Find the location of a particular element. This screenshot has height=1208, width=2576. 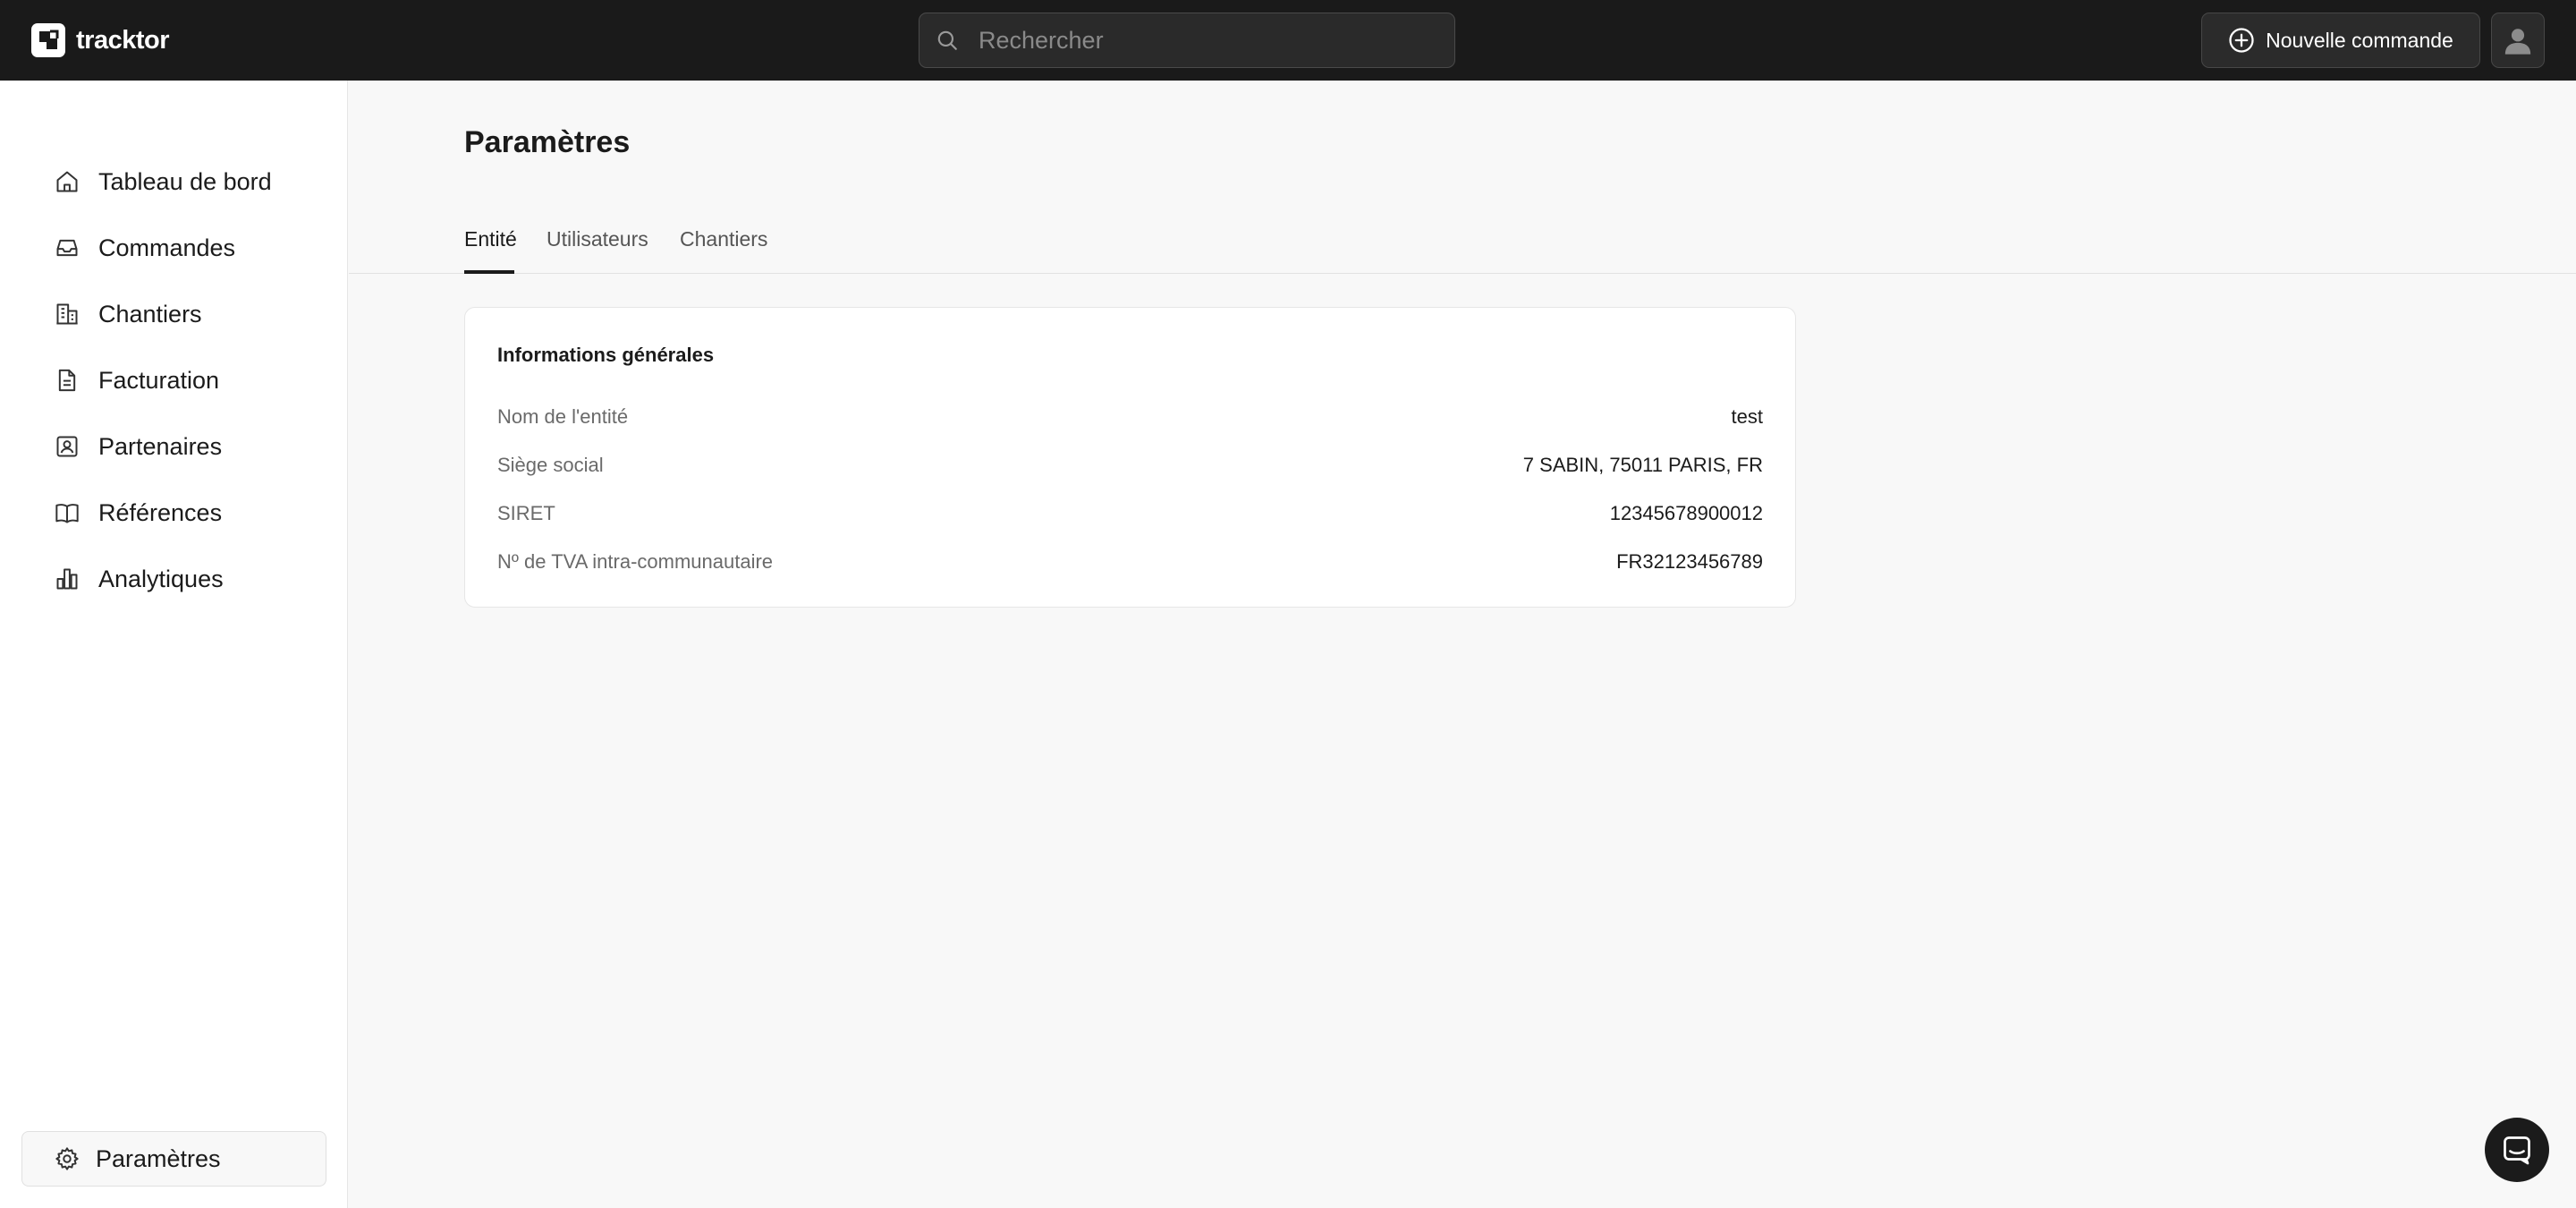

sidebar-item-label: Références is located at coordinates (160, 512).